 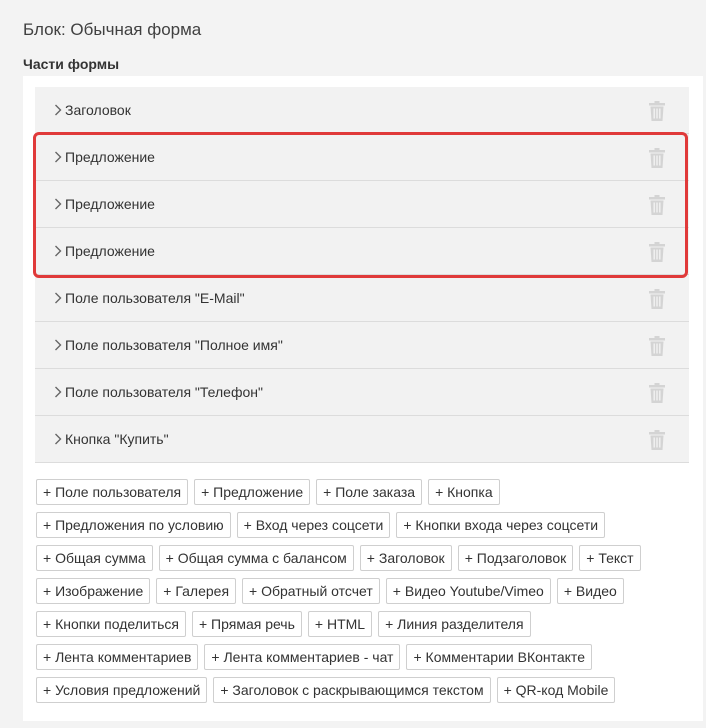 I want to click on add-youtube-video-button: + Видео Youtube/Vimeo, so click(x=468, y=591).